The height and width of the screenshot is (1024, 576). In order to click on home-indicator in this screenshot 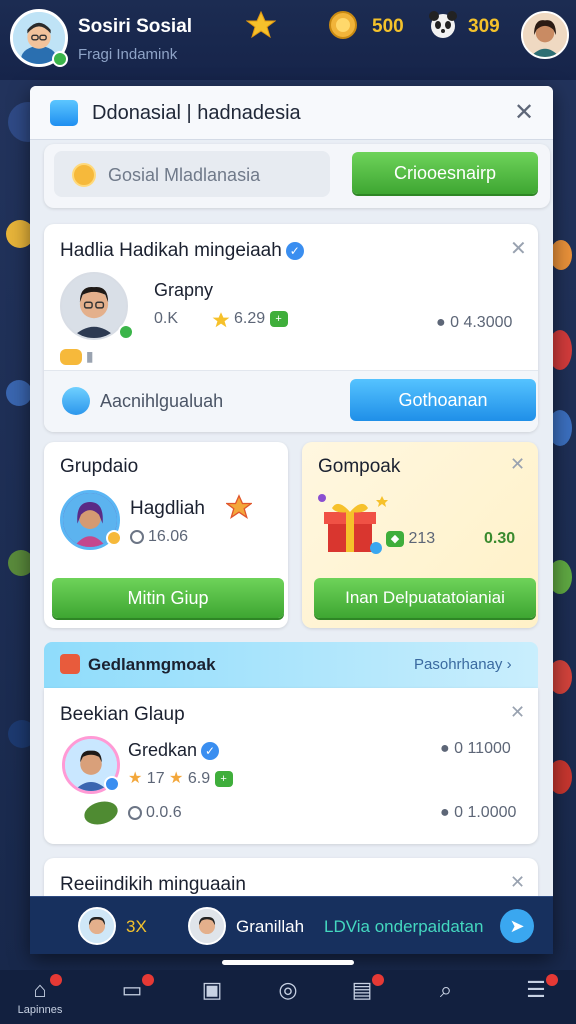, I will do `click(288, 962)`.